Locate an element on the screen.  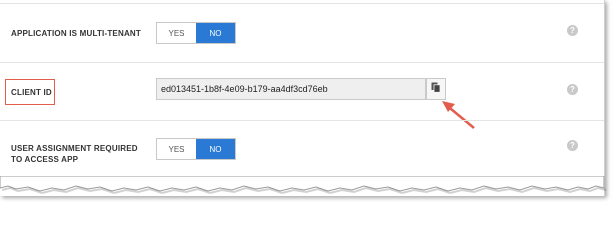
row-divider is located at coordinates (302, 120).